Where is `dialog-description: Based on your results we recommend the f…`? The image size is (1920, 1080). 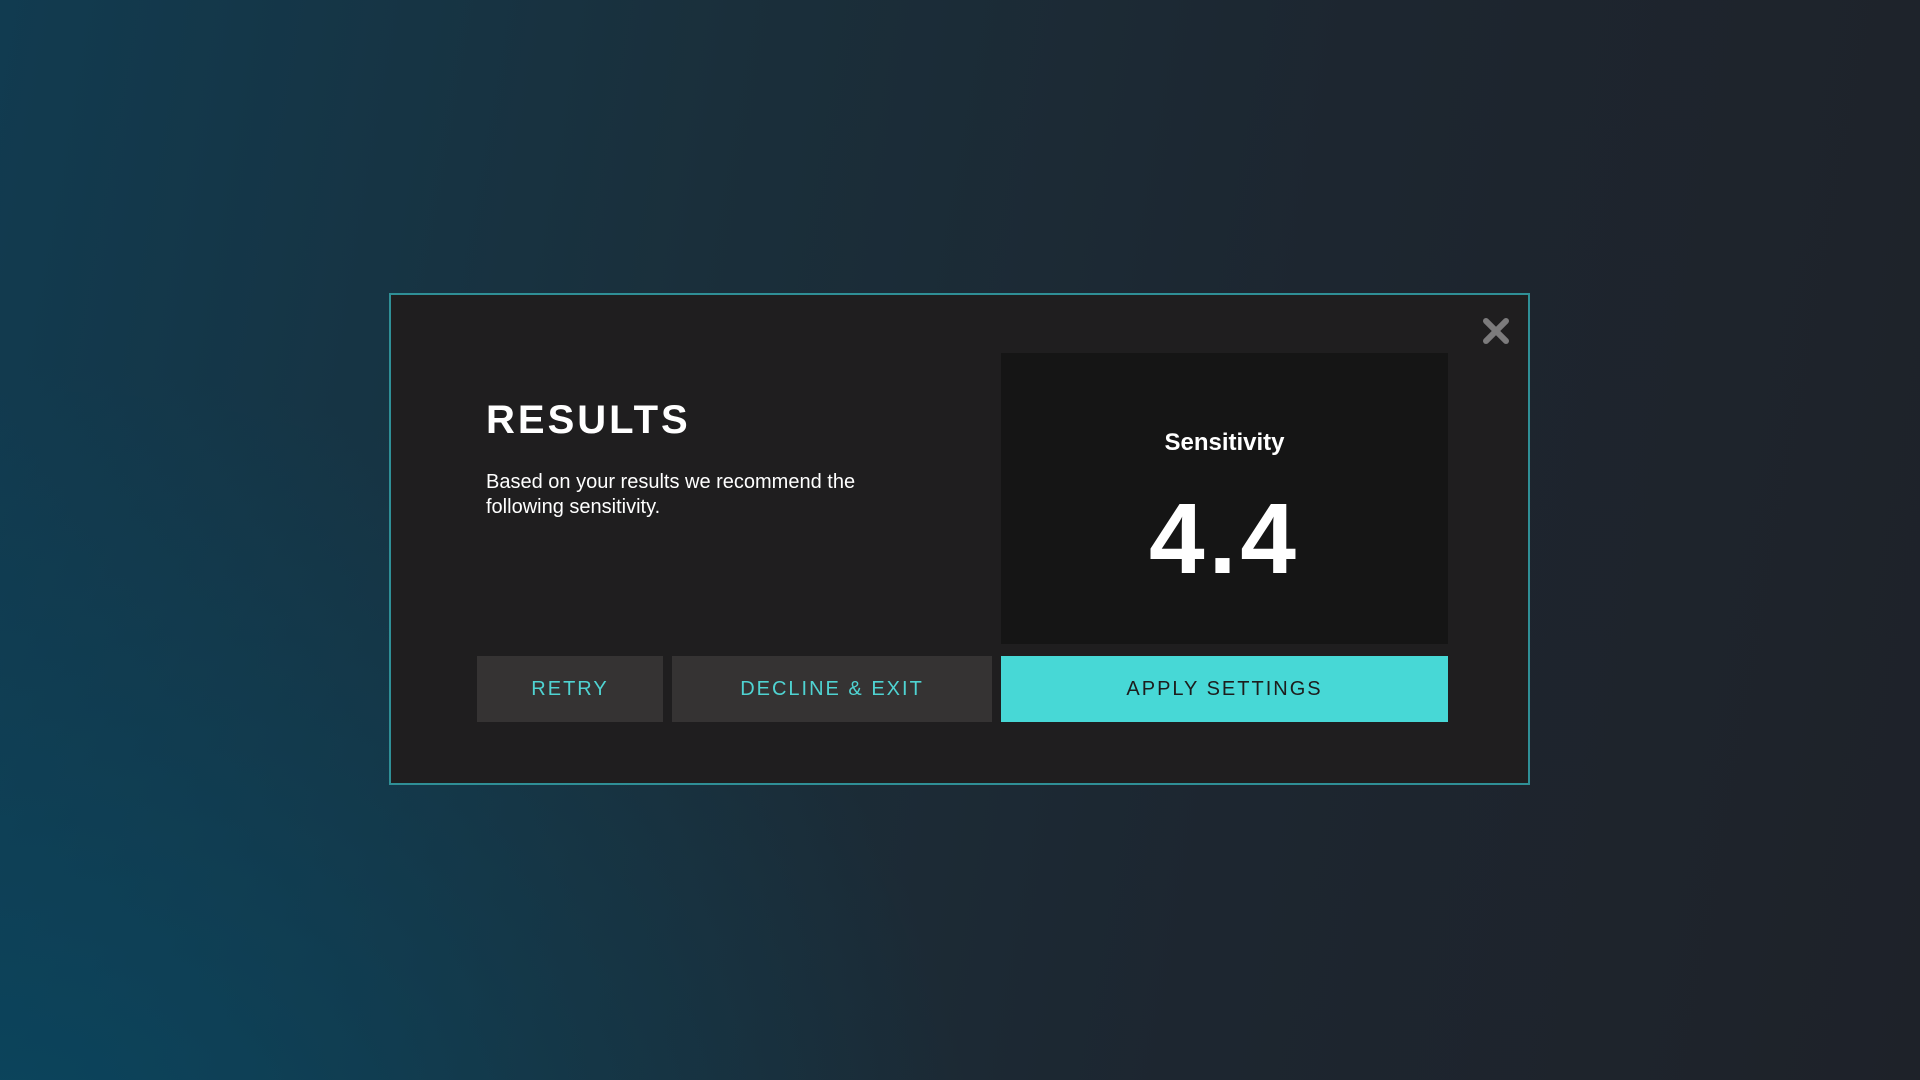
dialog-description: Based on your results we recommend the f… is located at coordinates (671, 494).